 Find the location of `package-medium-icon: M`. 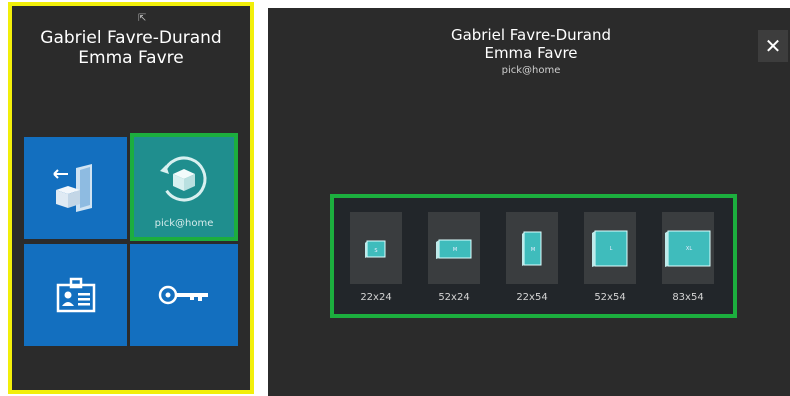

package-medium-icon: M is located at coordinates (454, 249).